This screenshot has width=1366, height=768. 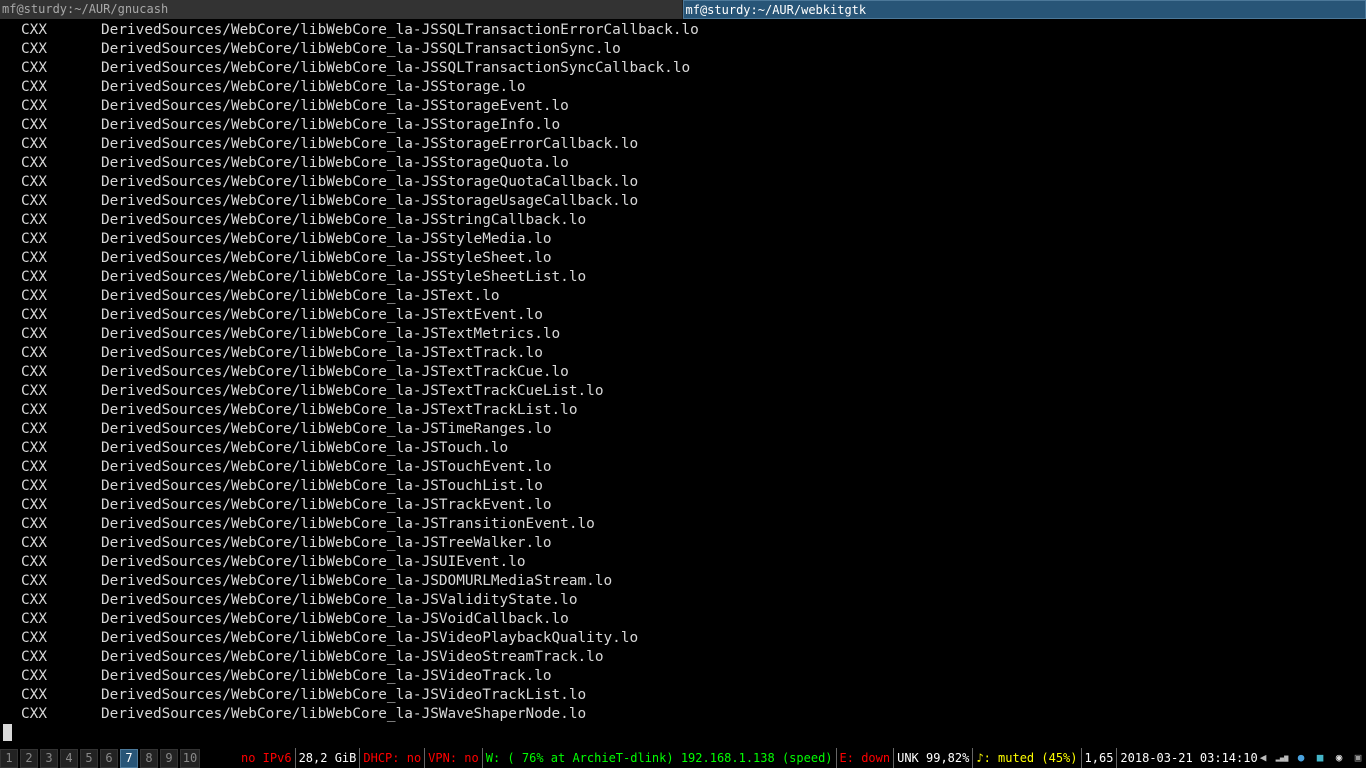 I want to click on workspace-button-1: 1, so click(x=9, y=758).